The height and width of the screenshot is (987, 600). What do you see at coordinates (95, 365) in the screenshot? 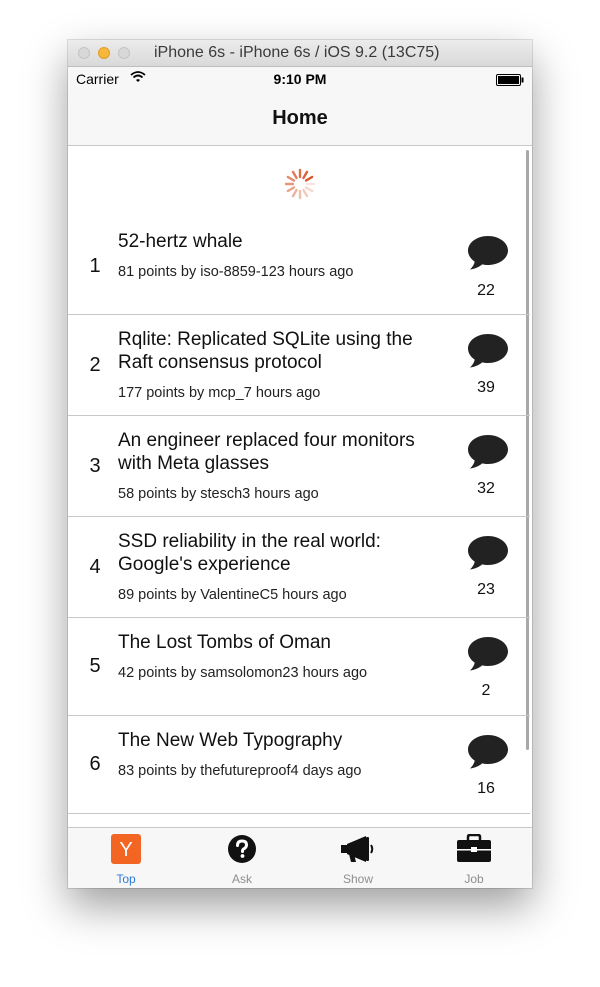
I see `story-rank: 2` at bounding box center [95, 365].